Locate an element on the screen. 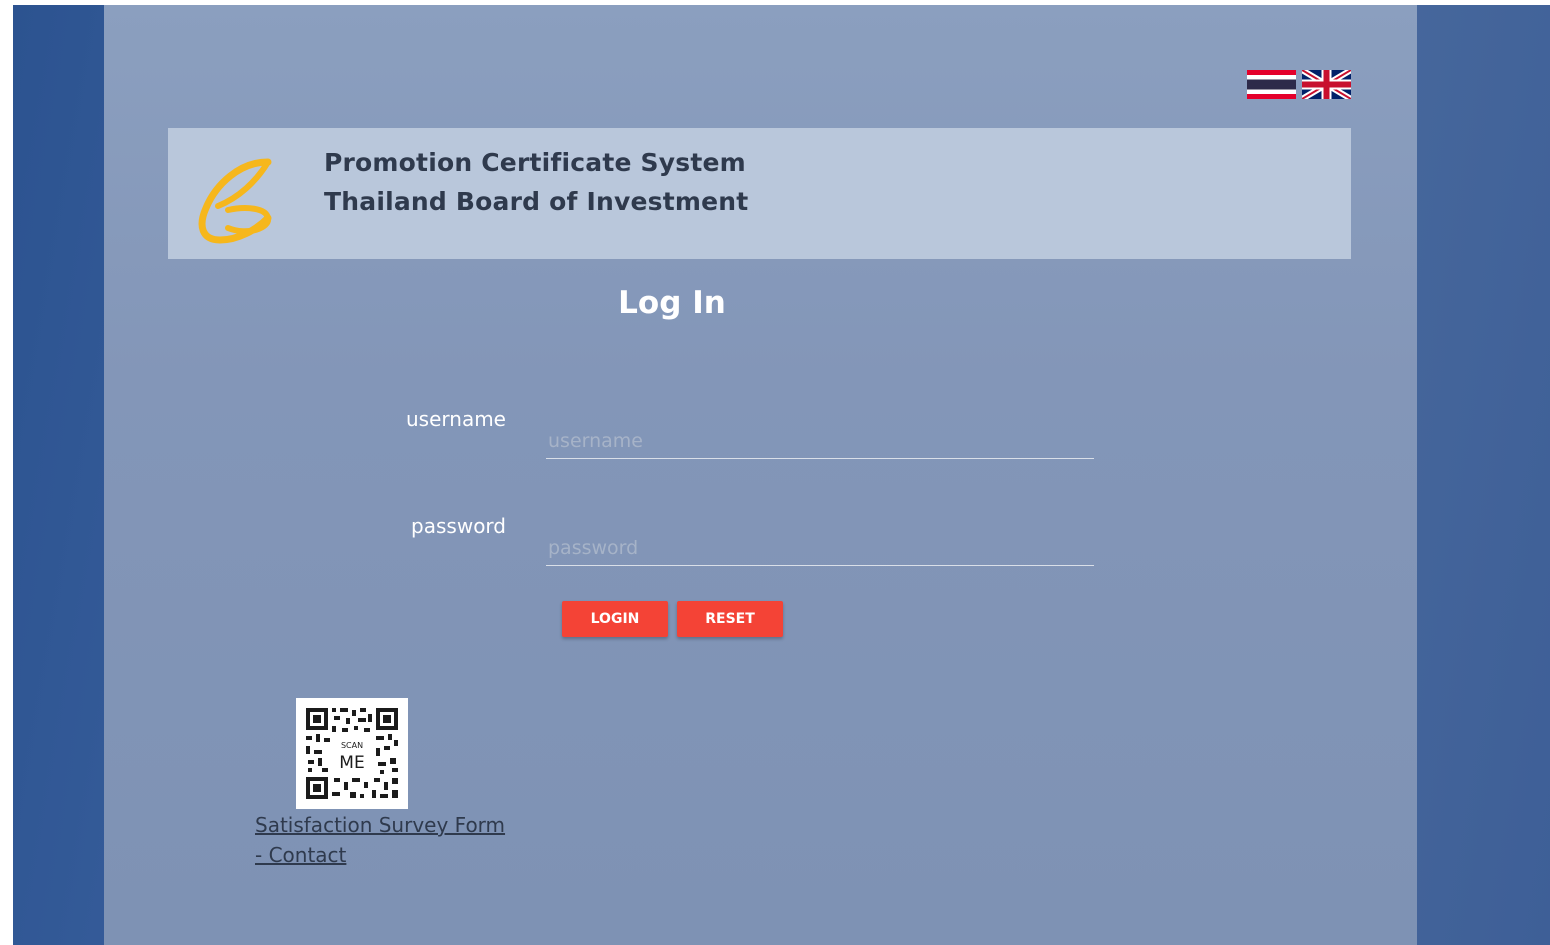 This screenshot has height=945, width=1550. satisfaction-survey-link: Satisfaction Survey Form is located at coordinates (380, 825).